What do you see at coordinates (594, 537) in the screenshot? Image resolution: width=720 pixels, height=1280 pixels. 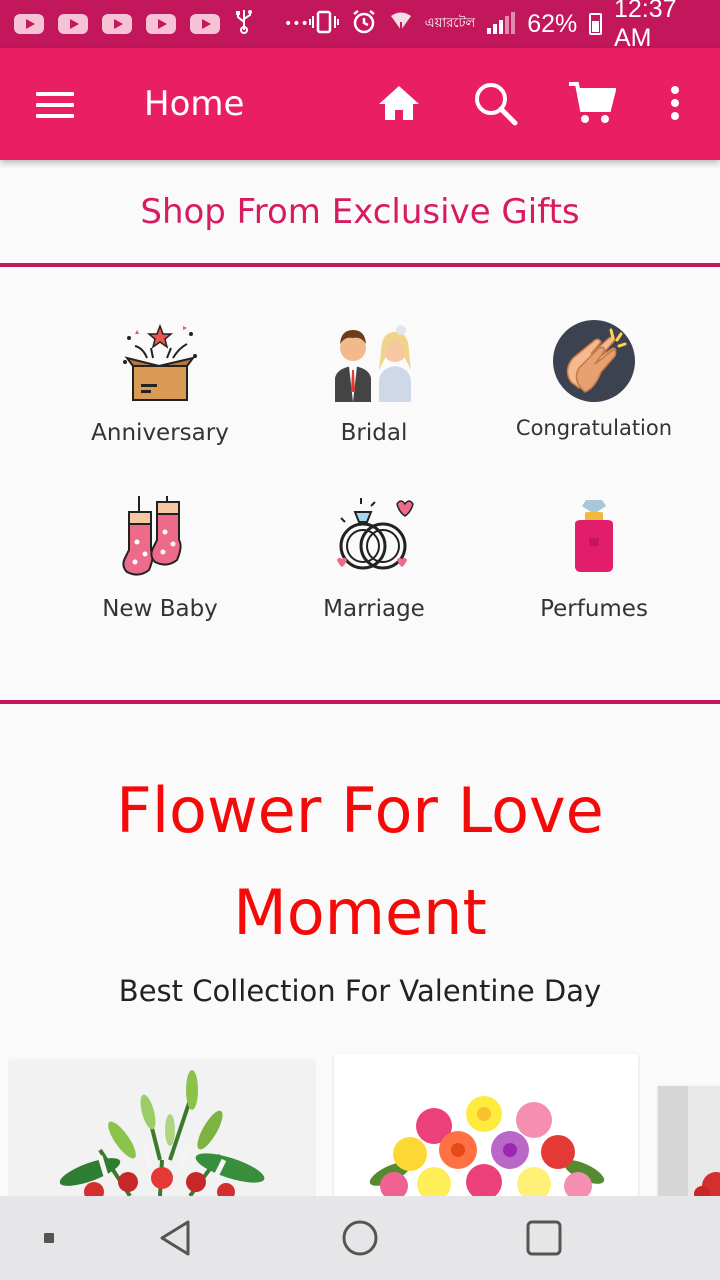 I see `perfume-icon` at bounding box center [594, 537].